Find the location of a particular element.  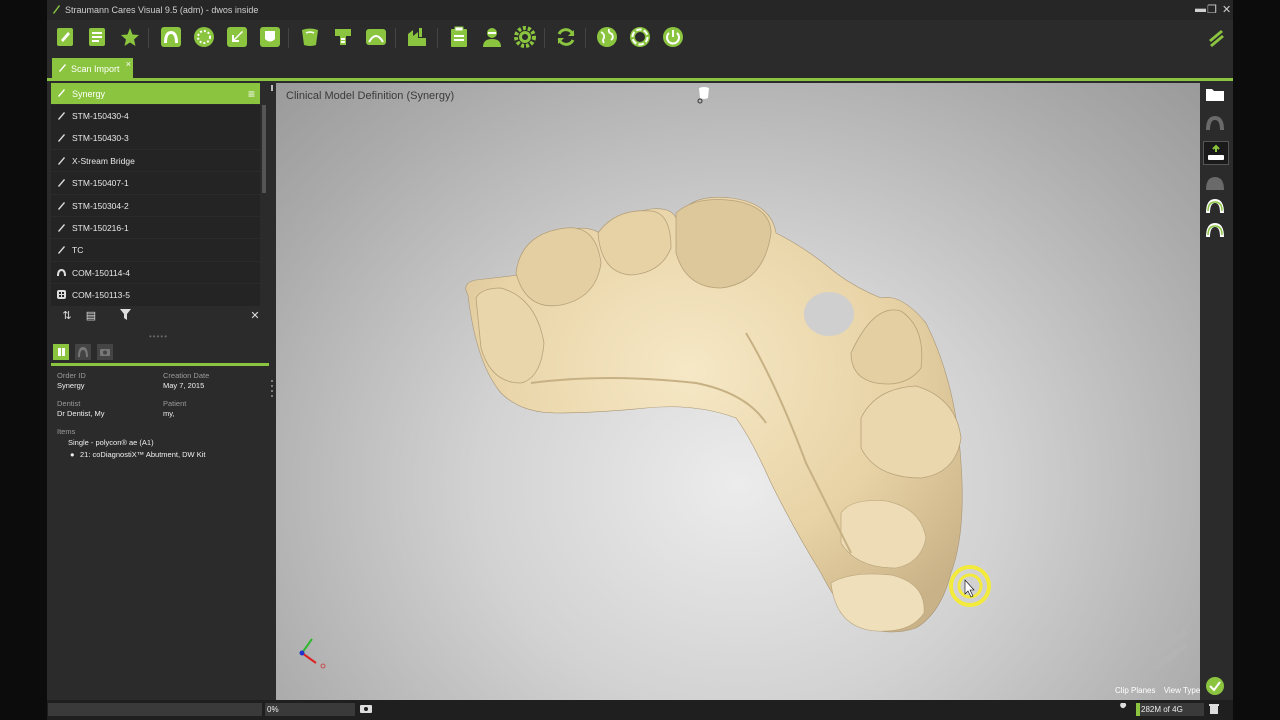

wrench-icon is located at coordinates (1123, 709).